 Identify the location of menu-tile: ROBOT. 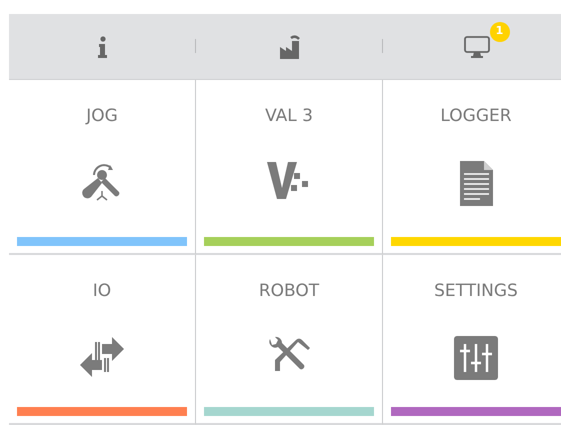
(289, 340).